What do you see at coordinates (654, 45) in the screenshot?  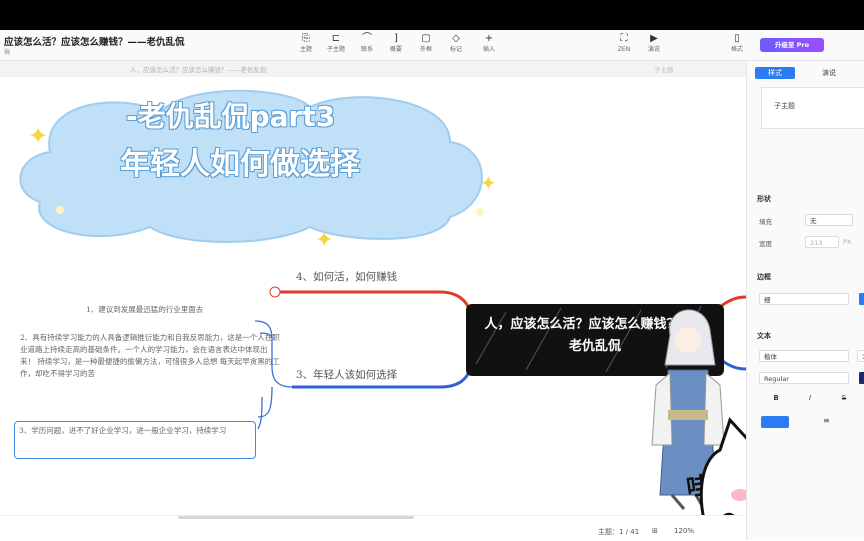 I see `pitch-mode-button: ▶ 演说` at bounding box center [654, 45].